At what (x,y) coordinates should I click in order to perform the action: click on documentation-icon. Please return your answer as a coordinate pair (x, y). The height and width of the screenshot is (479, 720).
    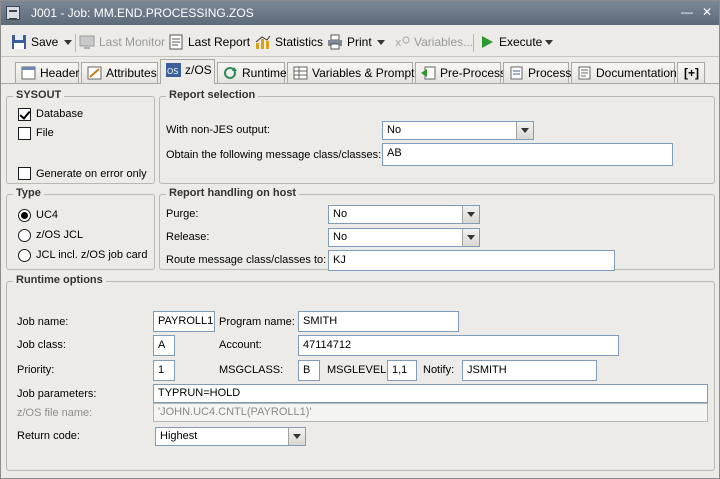
    Looking at the image, I should click on (584, 73).